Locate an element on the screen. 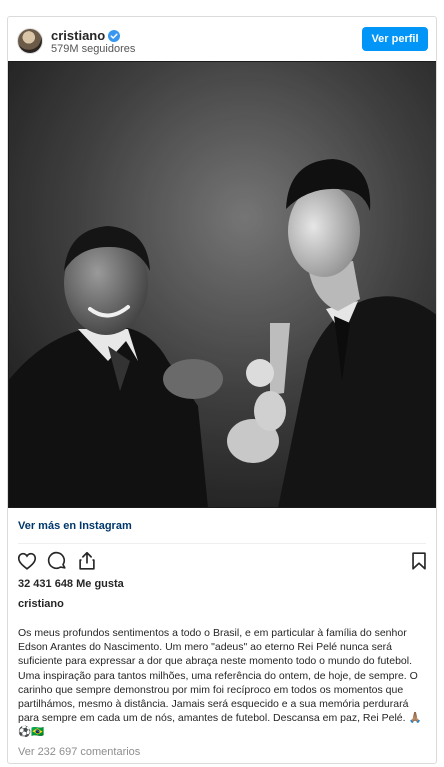  comment-icon is located at coordinates (57, 561).